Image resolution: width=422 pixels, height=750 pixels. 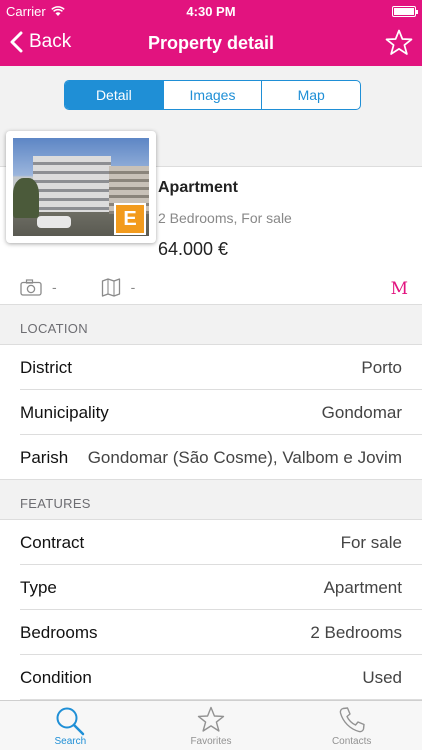 What do you see at coordinates (352, 720) in the screenshot?
I see `phone-icon` at bounding box center [352, 720].